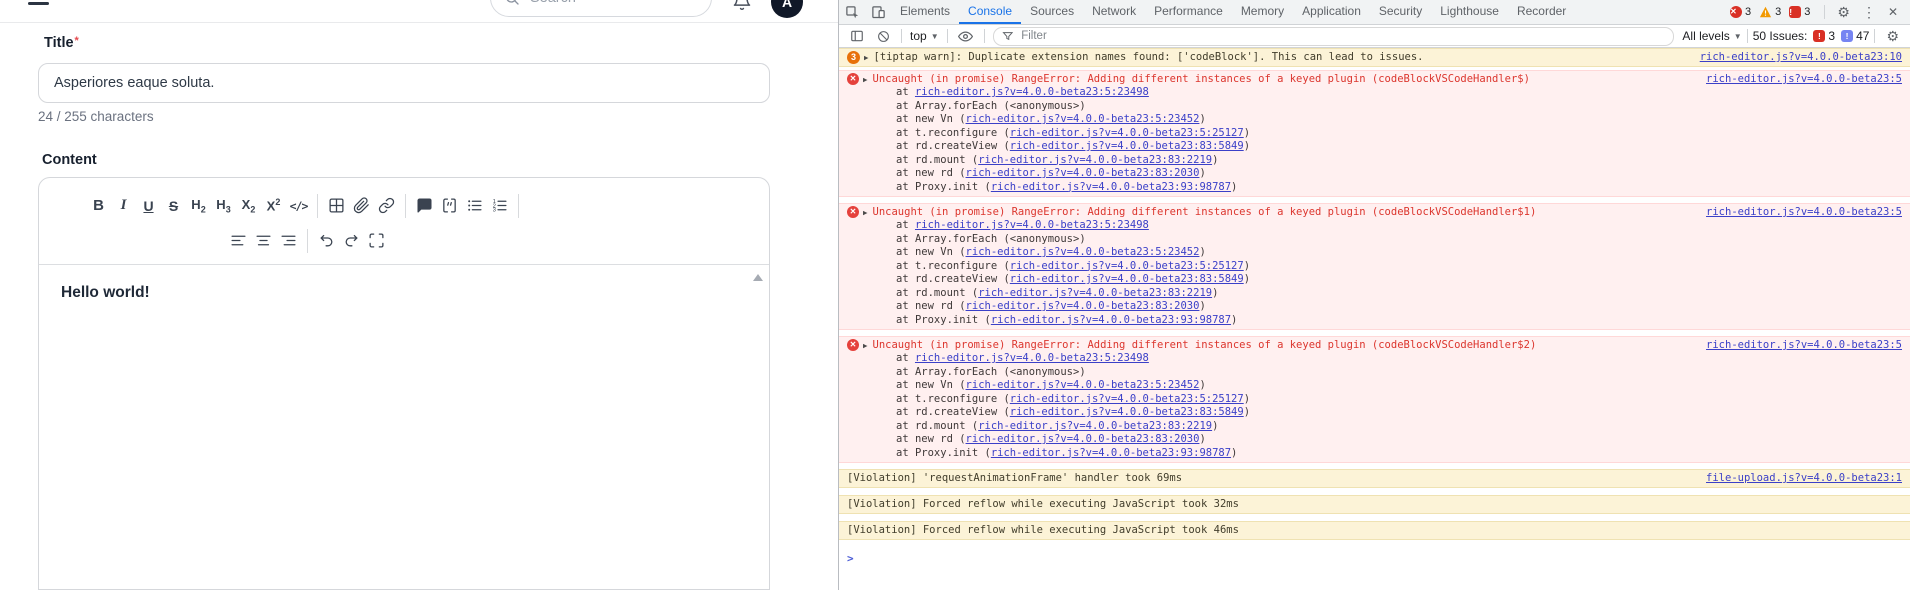 The height and width of the screenshot is (590, 1910). What do you see at coordinates (449, 205) in the screenshot?
I see `code-block-button` at bounding box center [449, 205].